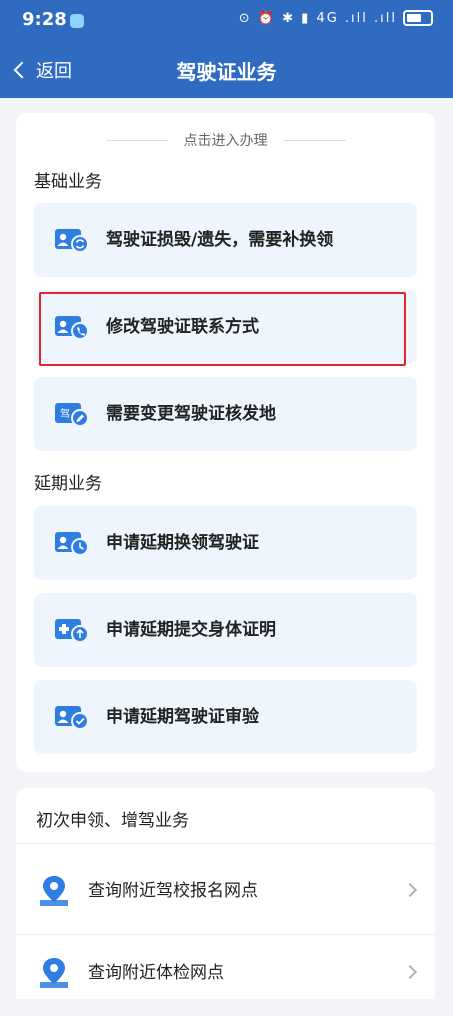 The height and width of the screenshot is (1016, 453). Describe the element at coordinates (226, 21) in the screenshot. I see `status-bar: 9:28 ⊙ ⏰ ✱ ▮ 4G .ıll .ıll` at that location.